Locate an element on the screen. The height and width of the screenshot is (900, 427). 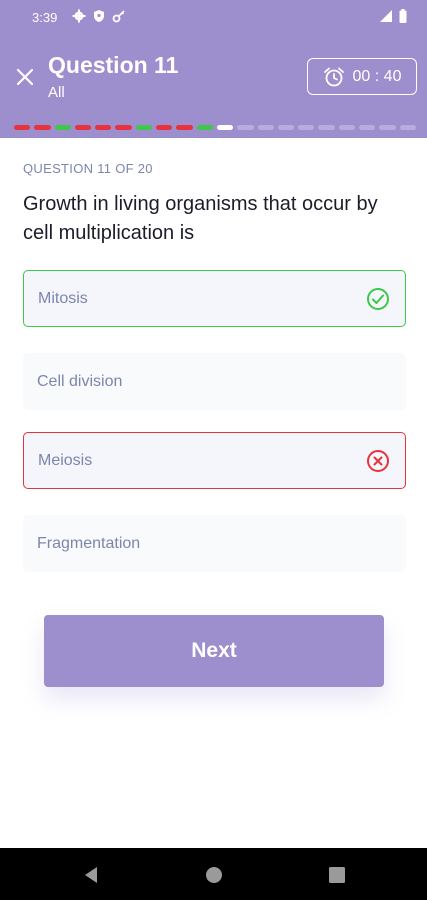
answer-option-3: Meiosis is located at coordinates (214, 460).